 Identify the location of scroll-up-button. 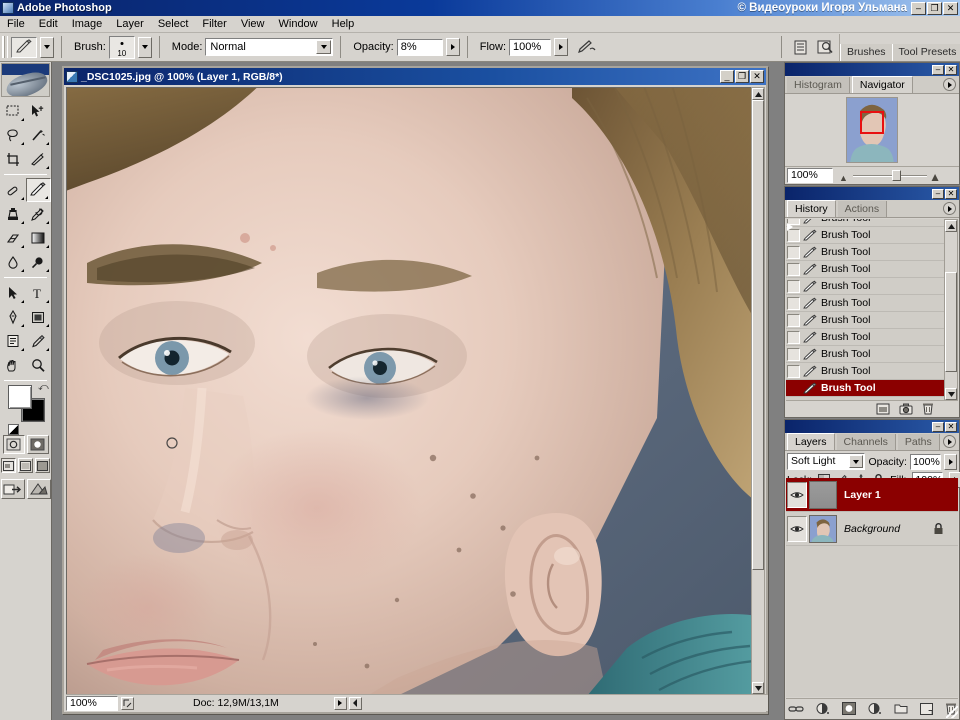
(758, 94).